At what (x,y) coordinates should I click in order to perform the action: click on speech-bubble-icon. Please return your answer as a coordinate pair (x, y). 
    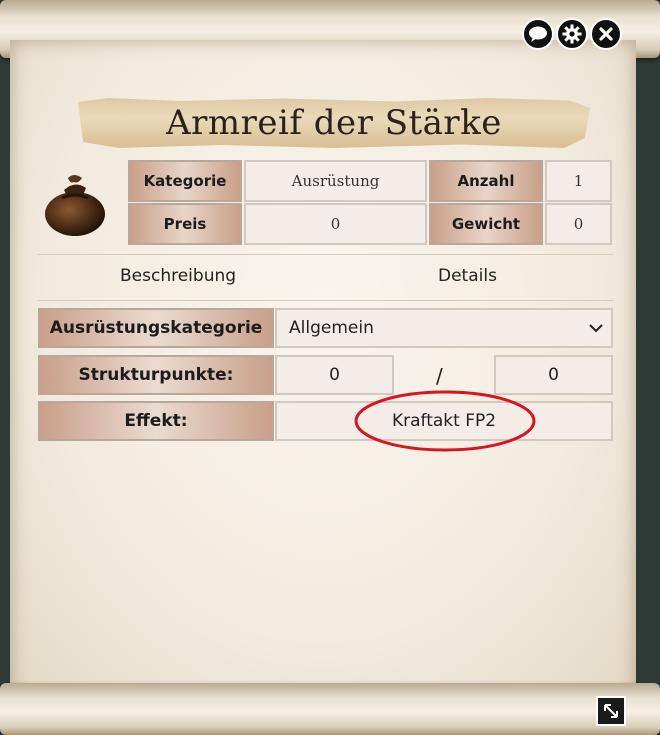
    Looking at the image, I should click on (538, 34).